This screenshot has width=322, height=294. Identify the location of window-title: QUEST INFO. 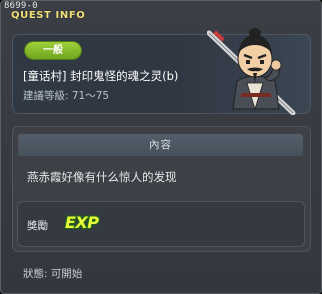
(48, 15).